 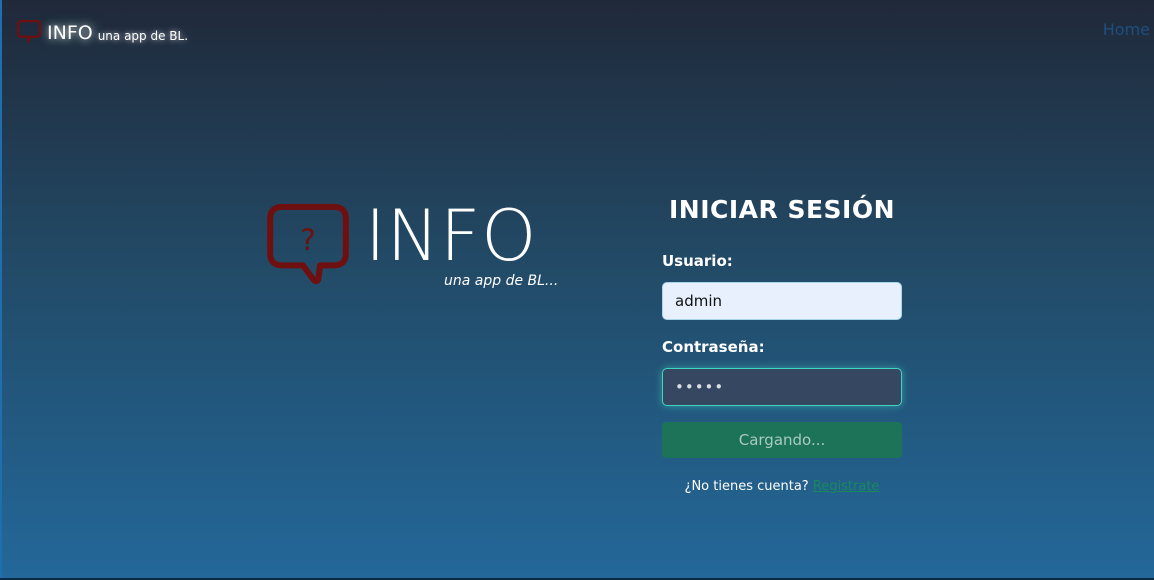 I want to click on password-input, so click(x=782, y=387).